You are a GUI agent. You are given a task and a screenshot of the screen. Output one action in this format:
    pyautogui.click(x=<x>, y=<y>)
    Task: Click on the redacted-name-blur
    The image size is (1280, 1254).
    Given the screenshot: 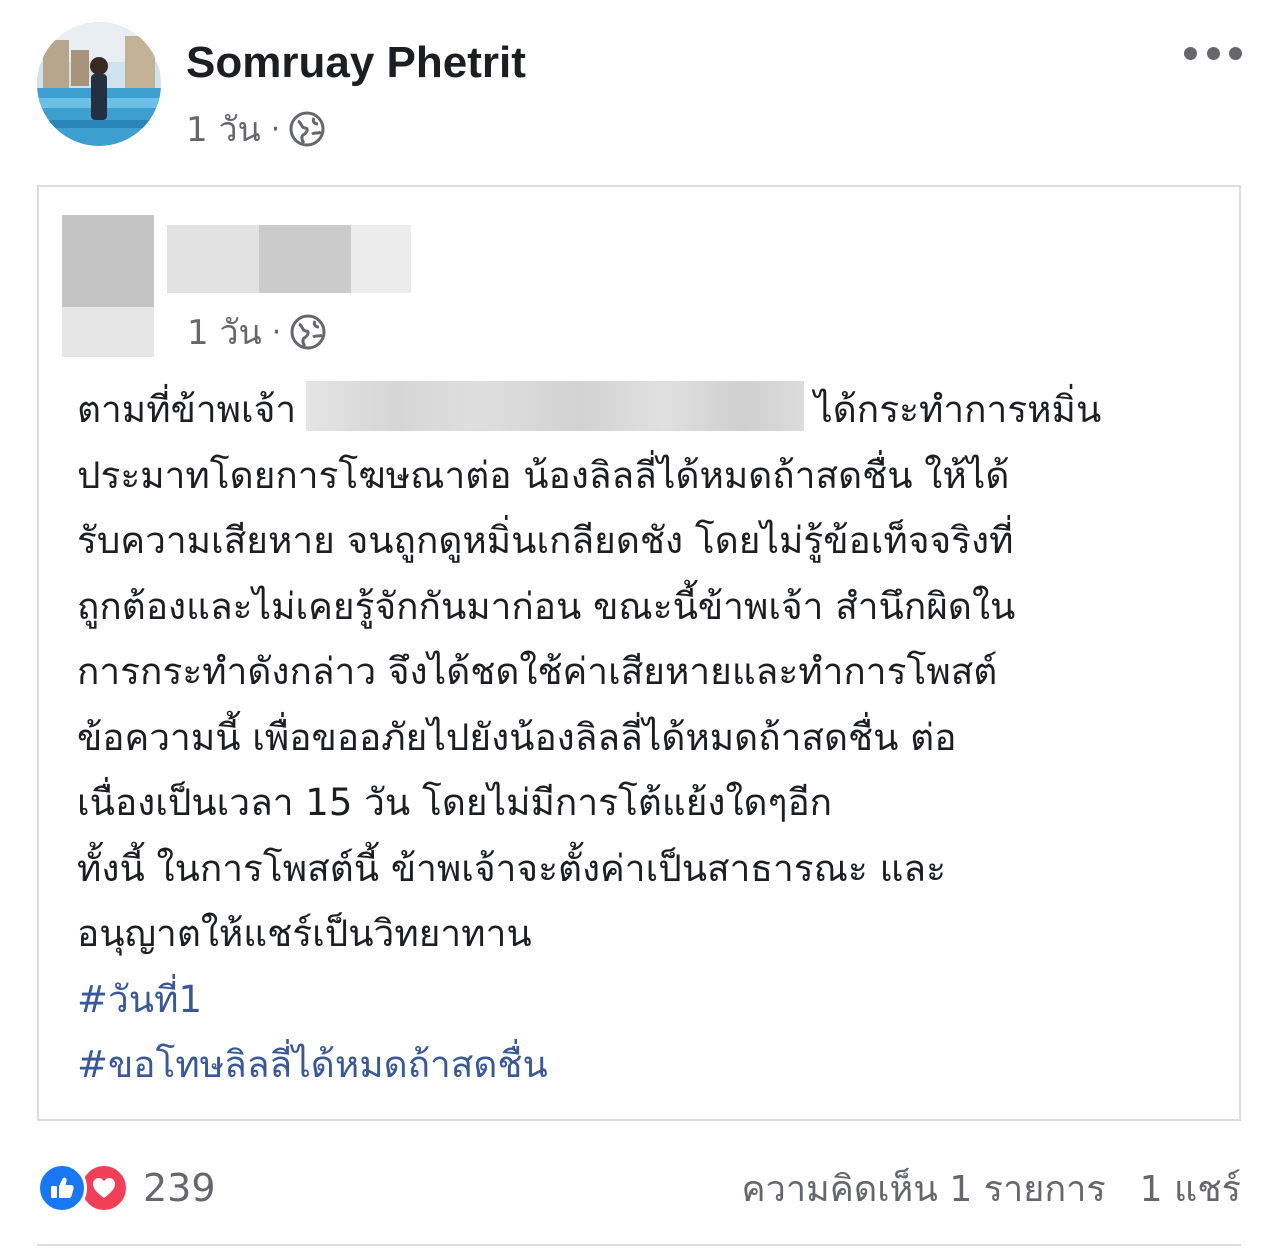 What is the action you would take?
    pyautogui.click(x=555, y=405)
    